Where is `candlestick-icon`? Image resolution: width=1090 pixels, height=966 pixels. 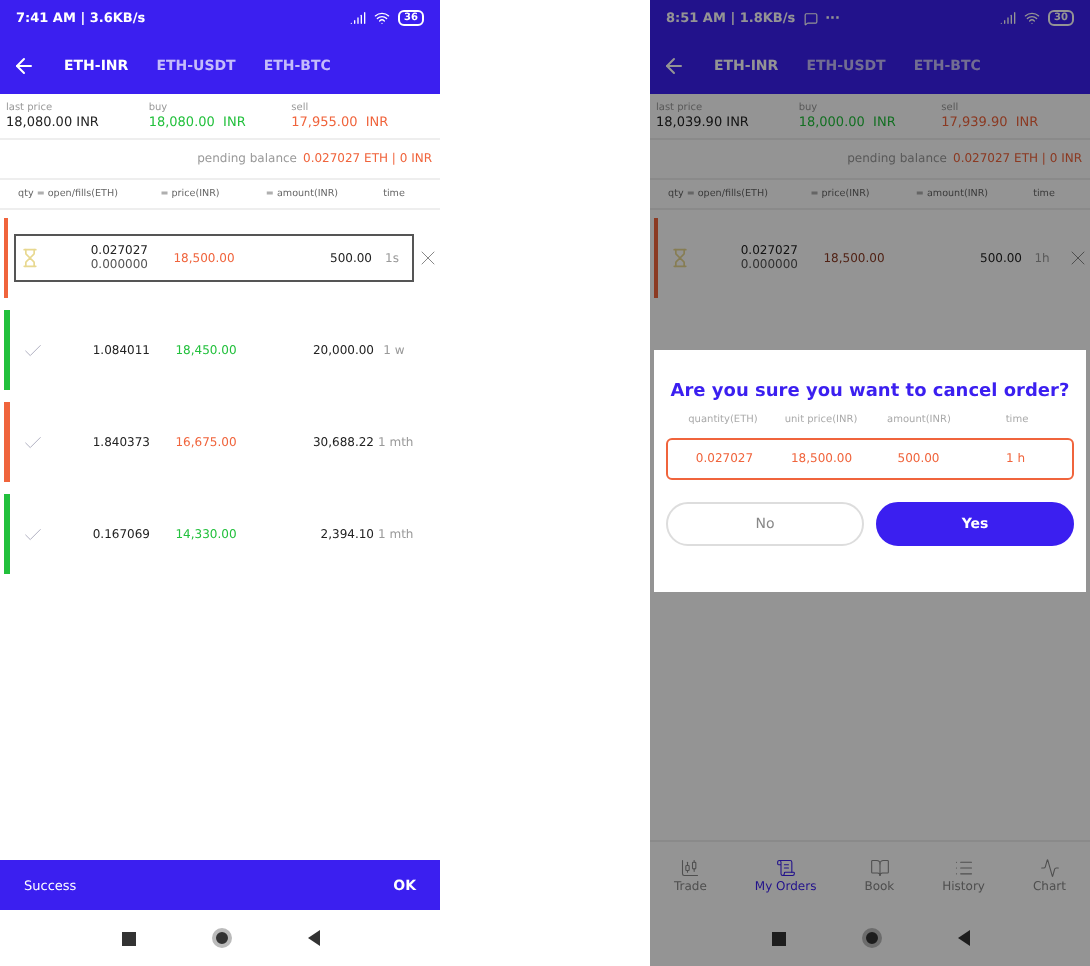
candlestick-icon is located at coordinates (690, 868).